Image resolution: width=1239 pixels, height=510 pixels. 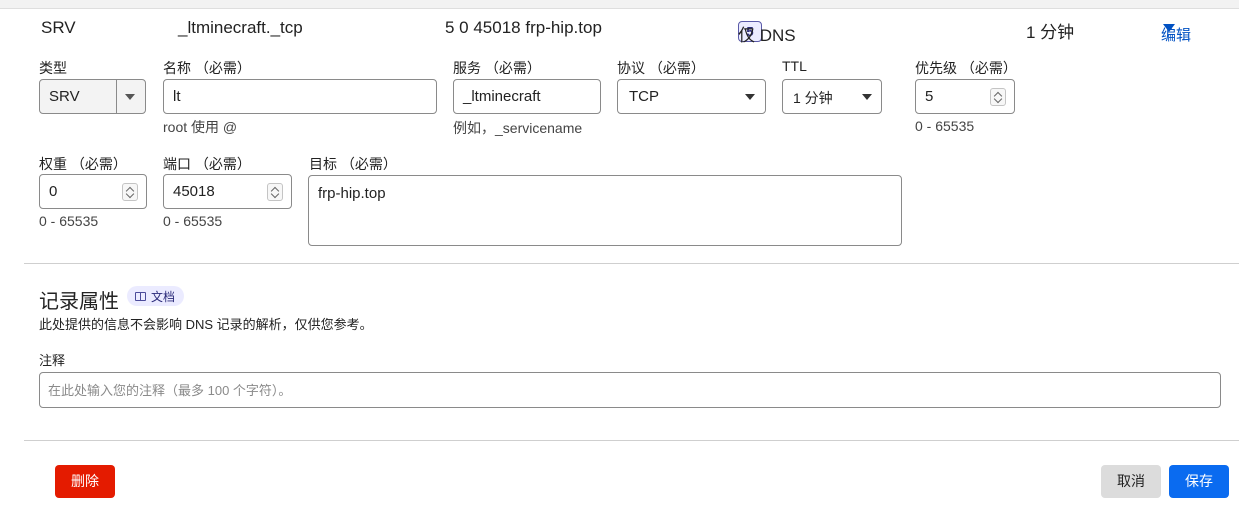 I want to click on docs-link: 文档, so click(x=156, y=296).